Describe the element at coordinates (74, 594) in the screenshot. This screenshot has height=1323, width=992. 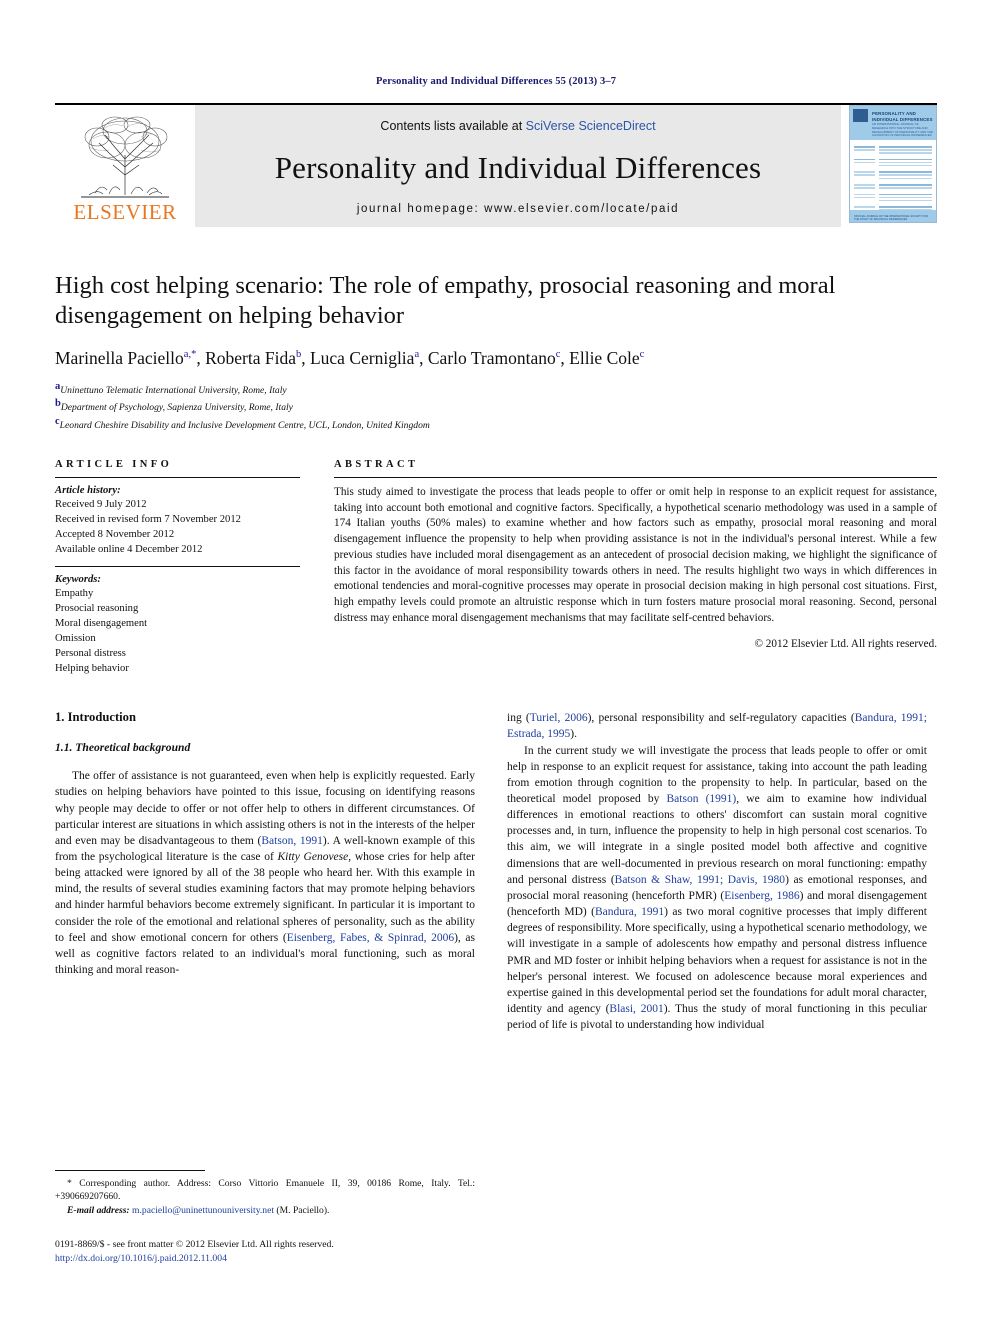
I see `keyword: Empathy` at that location.